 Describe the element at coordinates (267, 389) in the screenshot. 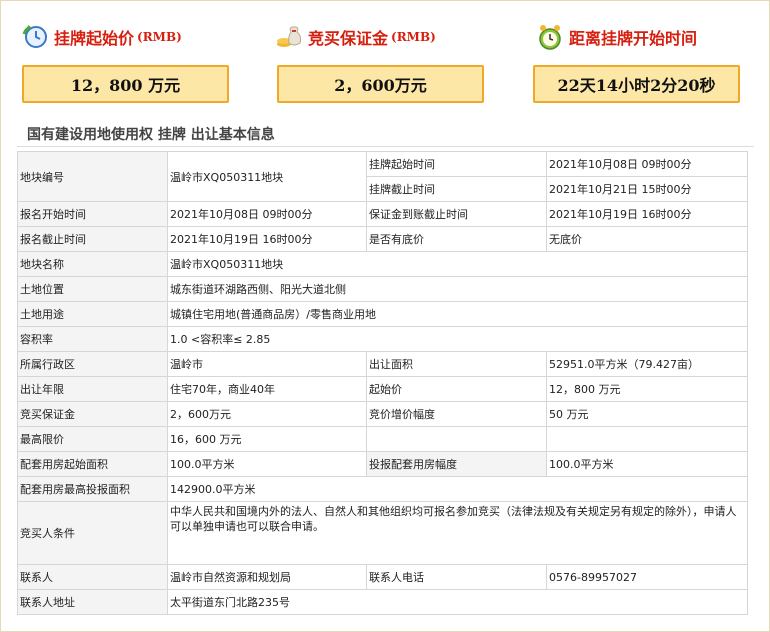

I see `term-value: 住宅70年，商业40年` at that location.